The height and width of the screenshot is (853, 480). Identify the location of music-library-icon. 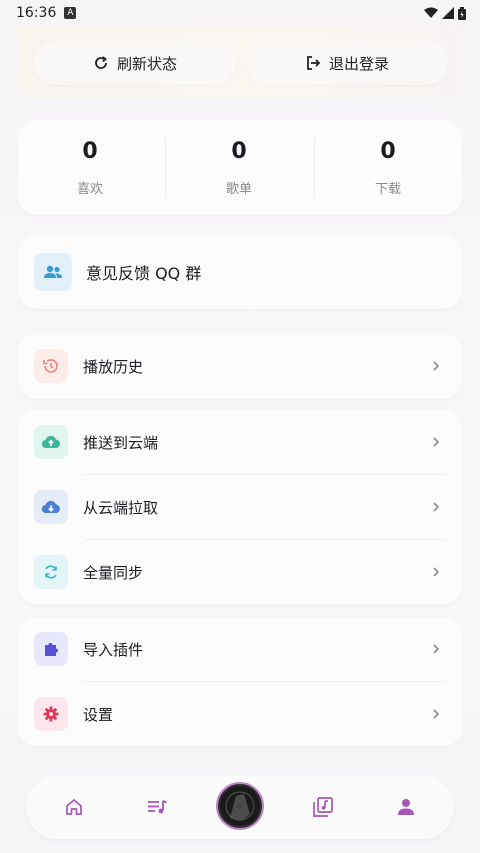
(323, 807).